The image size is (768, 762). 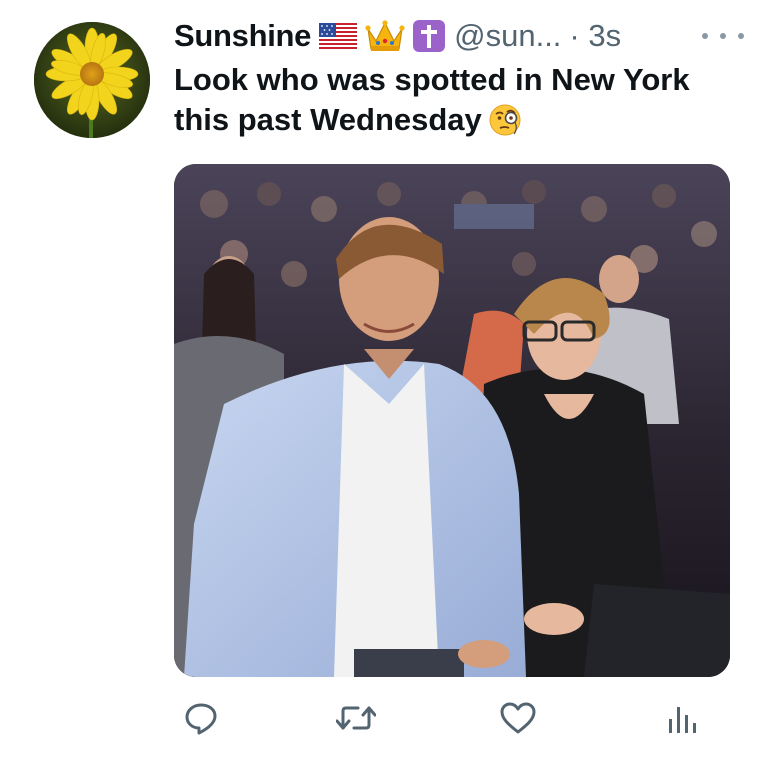 I want to click on us-flag-icon, so click(x=338, y=36).